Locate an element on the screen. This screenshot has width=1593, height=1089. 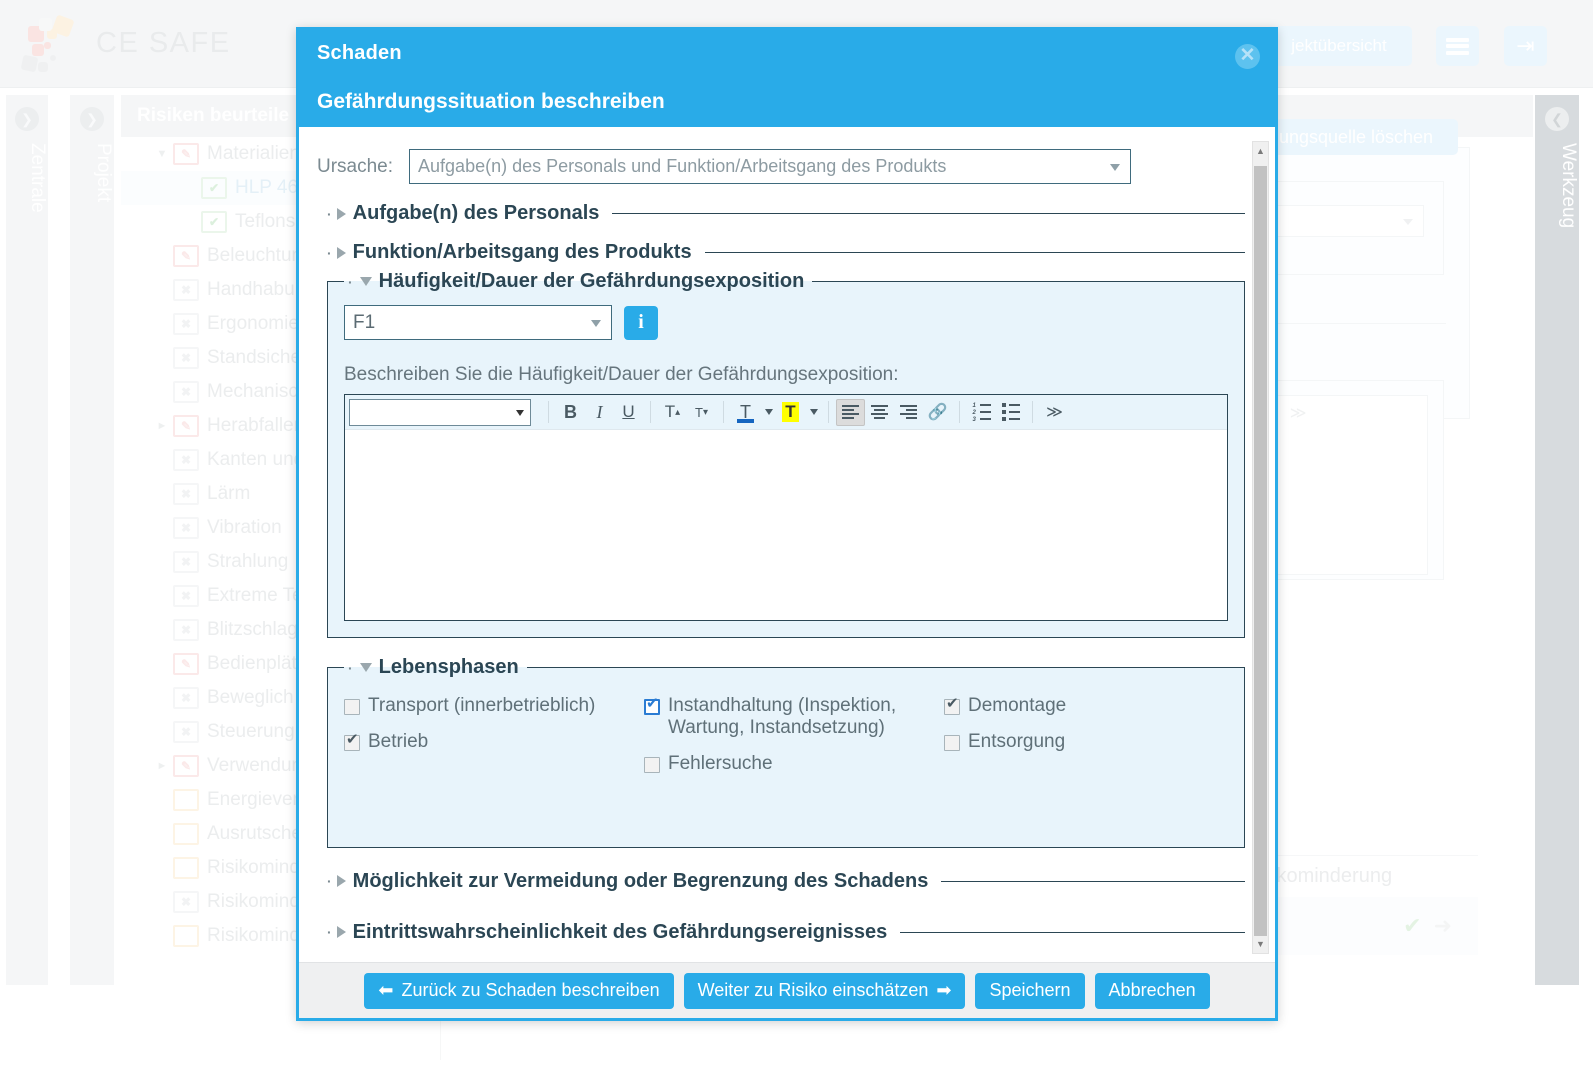
back-button-label: Zurück zu Schaden beschreiben is located at coordinates (530, 990).